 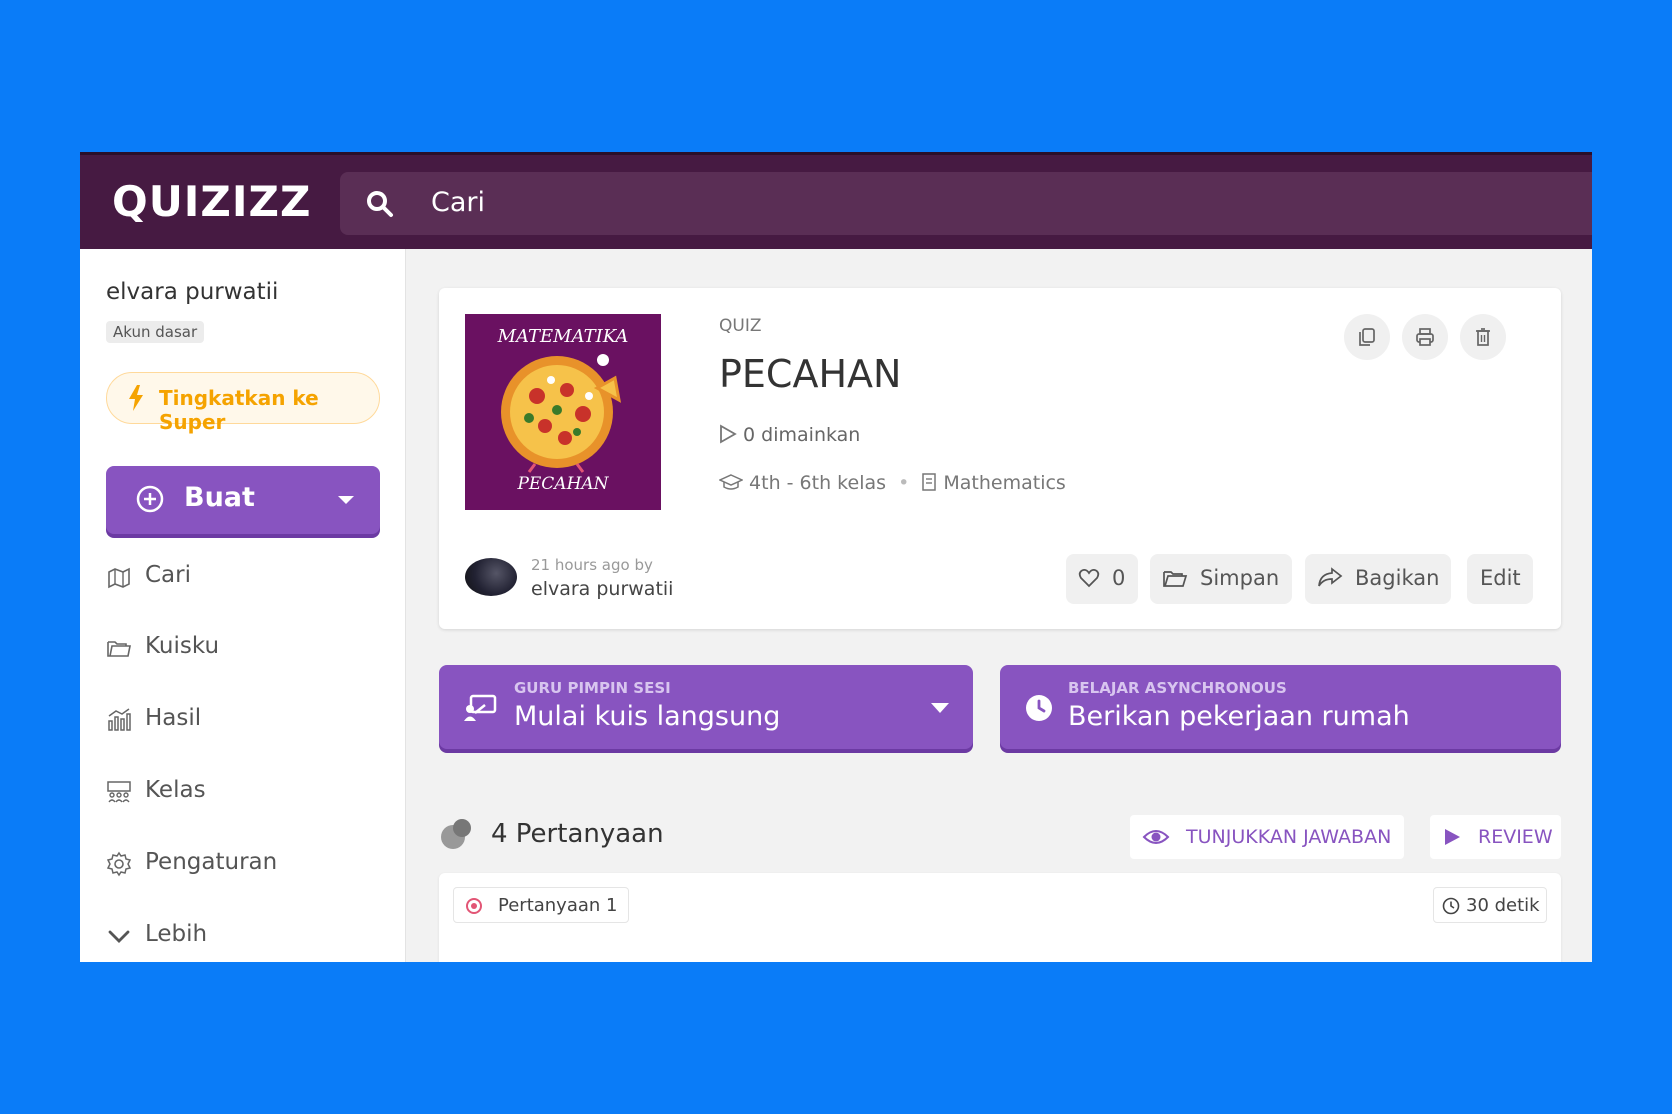 What do you see at coordinates (176, 934) in the screenshot?
I see `sidebar-item-label: Lebih` at bounding box center [176, 934].